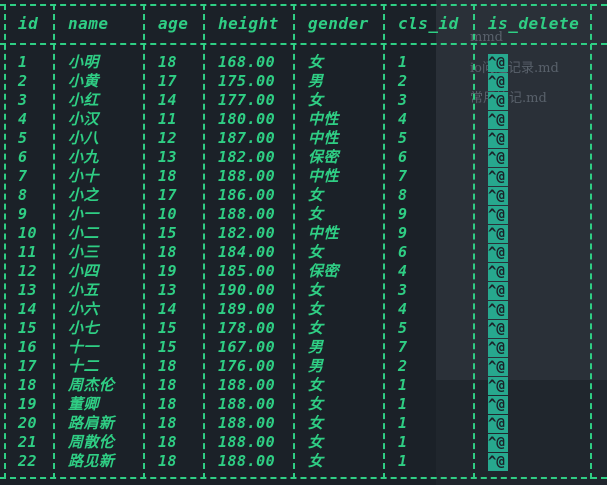 This screenshot has height=485, width=607. I want to click on cell-cls-id: 8, so click(403, 195).